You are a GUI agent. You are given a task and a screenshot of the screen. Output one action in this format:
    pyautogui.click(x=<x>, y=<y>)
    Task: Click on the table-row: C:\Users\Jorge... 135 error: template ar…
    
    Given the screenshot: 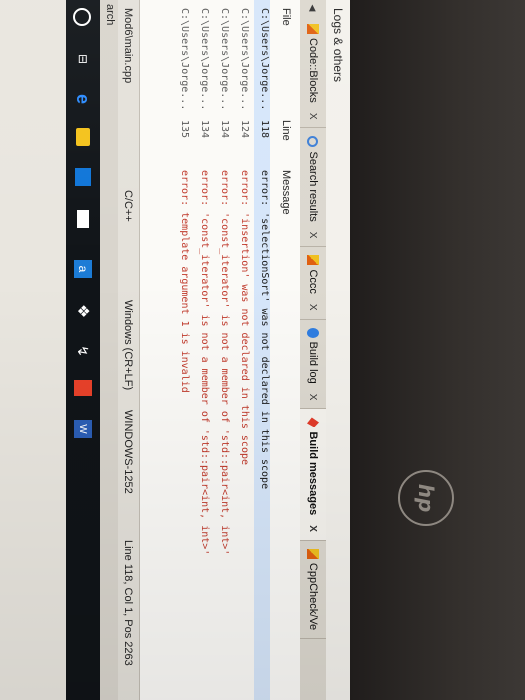 What is the action you would take?
    pyautogui.click(x=182, y=350)
    